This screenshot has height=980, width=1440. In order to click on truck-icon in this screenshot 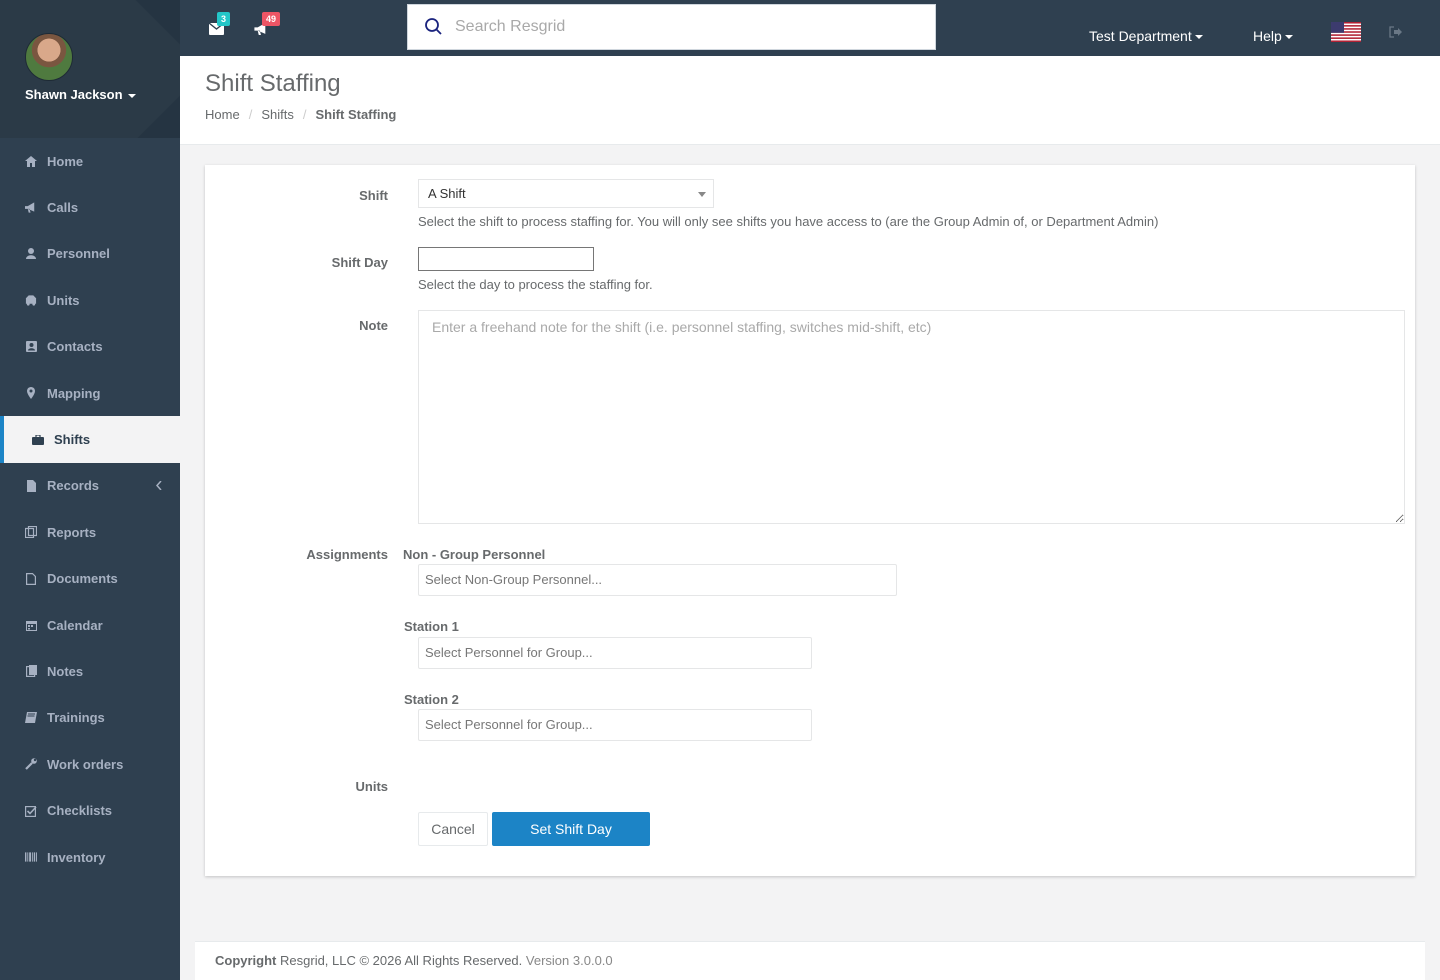, I will do `click(31, 300)`.